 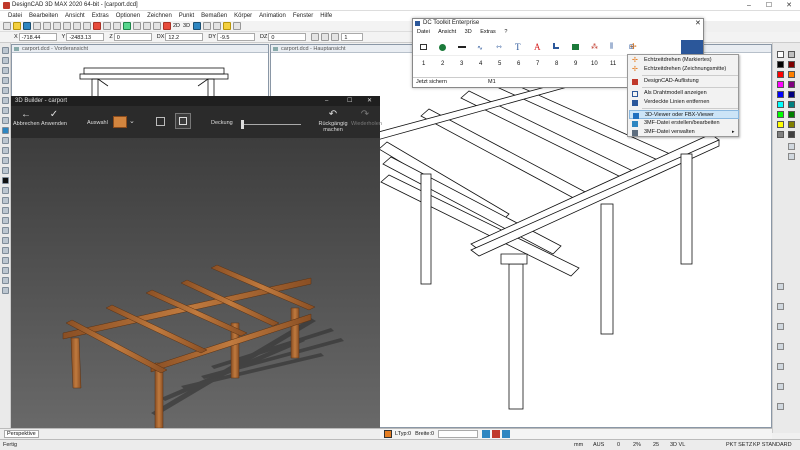 What do you see at coordinates (54, 118) in the screenshot?
I see `builder-apply-button: ✓ Anwenden` at bounding box center [54, 118].